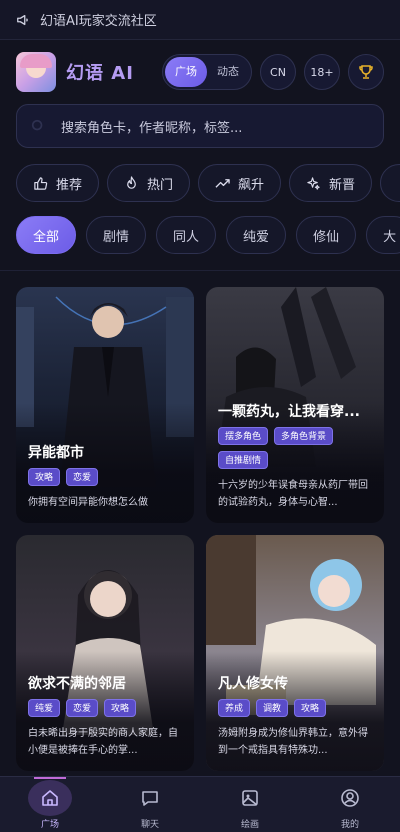 This screenshot has width=400, height=832. I want to click on card-title: 欲求不满的邻居, so click(77, 684).